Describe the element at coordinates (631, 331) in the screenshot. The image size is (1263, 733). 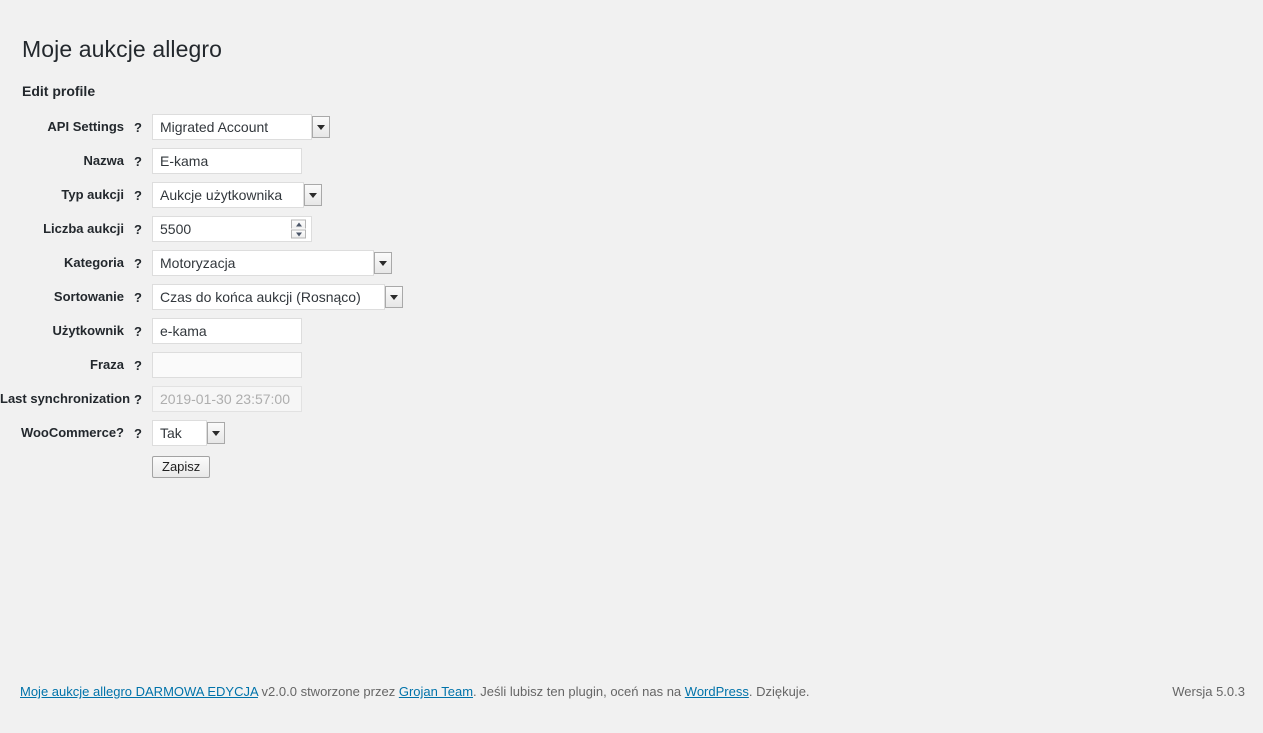
I see `form-row-uzytkownik: Użytkownik ?` at that location.